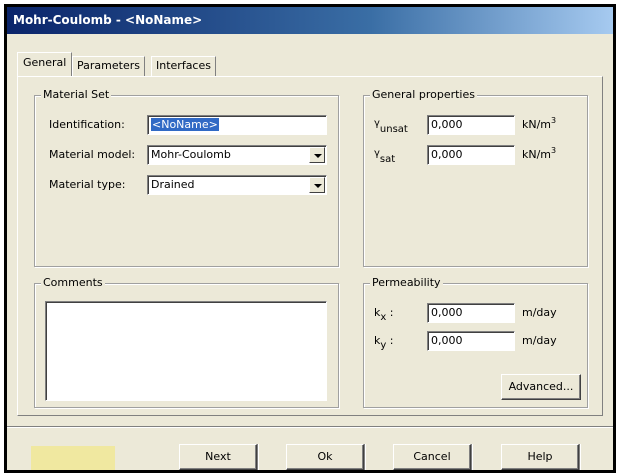  What do you see at coordinates (447, 312) in the screenshot?
I see `kx-value: 0,000` at bounding box center [447, 312].